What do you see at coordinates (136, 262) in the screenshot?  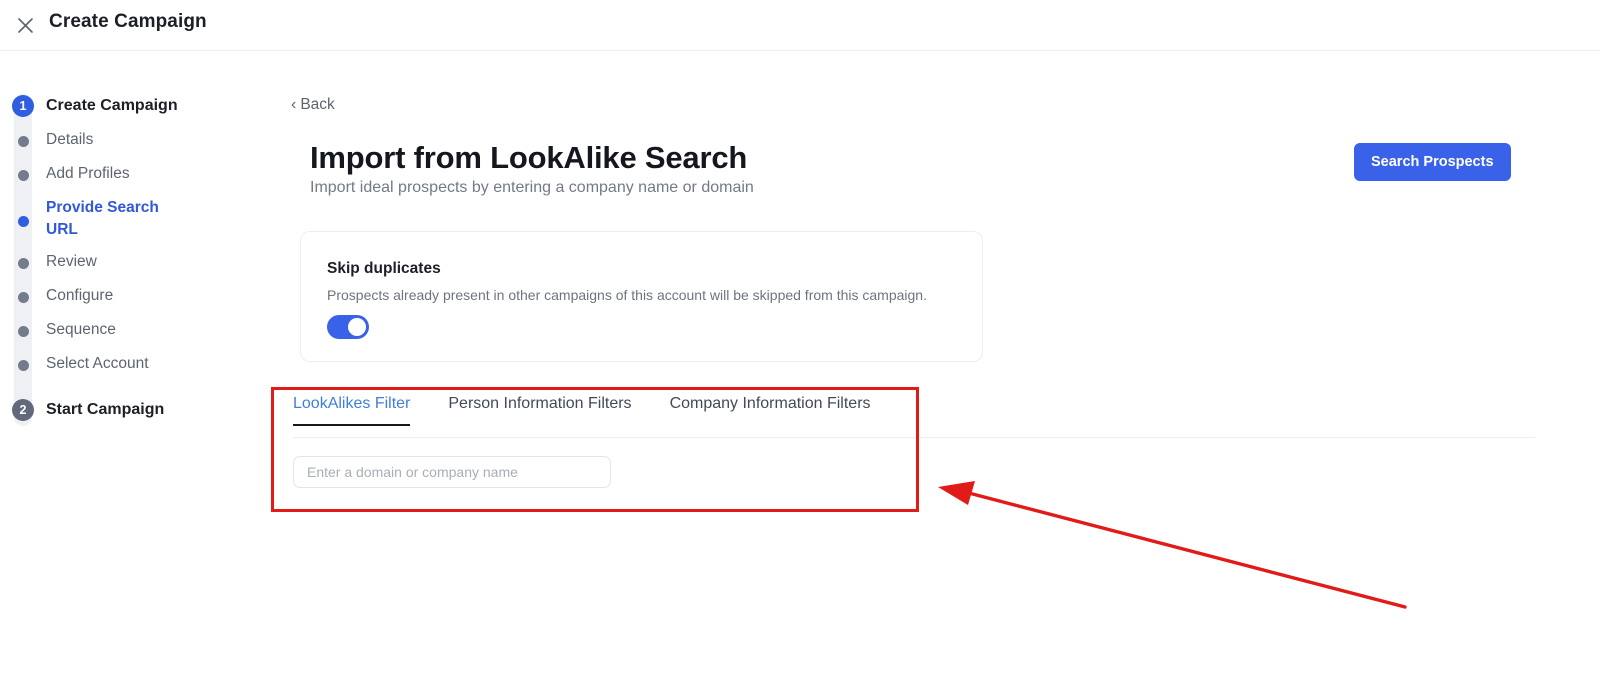 I see `sidebar-item-review: Review` at bounding box center [136, 262].